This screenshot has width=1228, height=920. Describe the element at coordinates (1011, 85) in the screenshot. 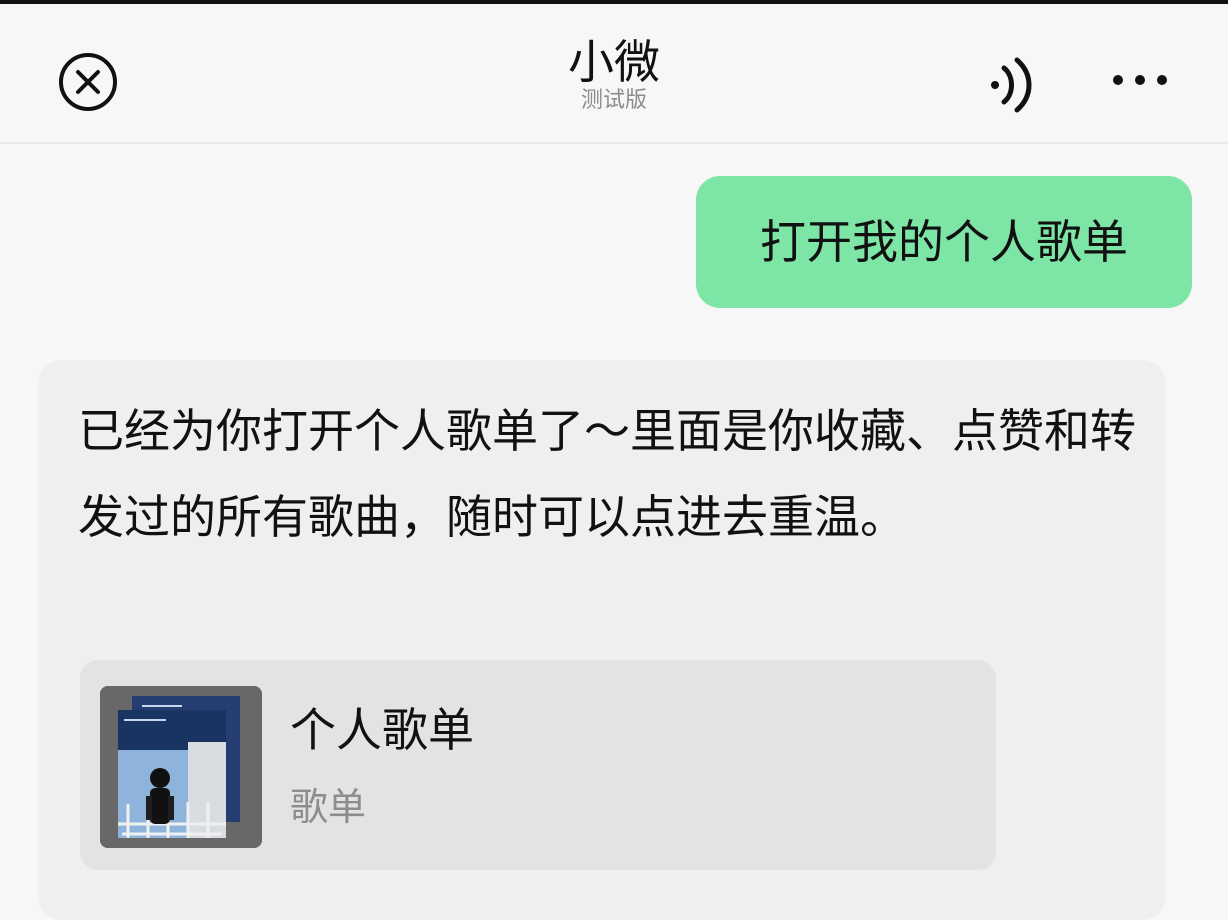

I see `sound-icon` at that location.